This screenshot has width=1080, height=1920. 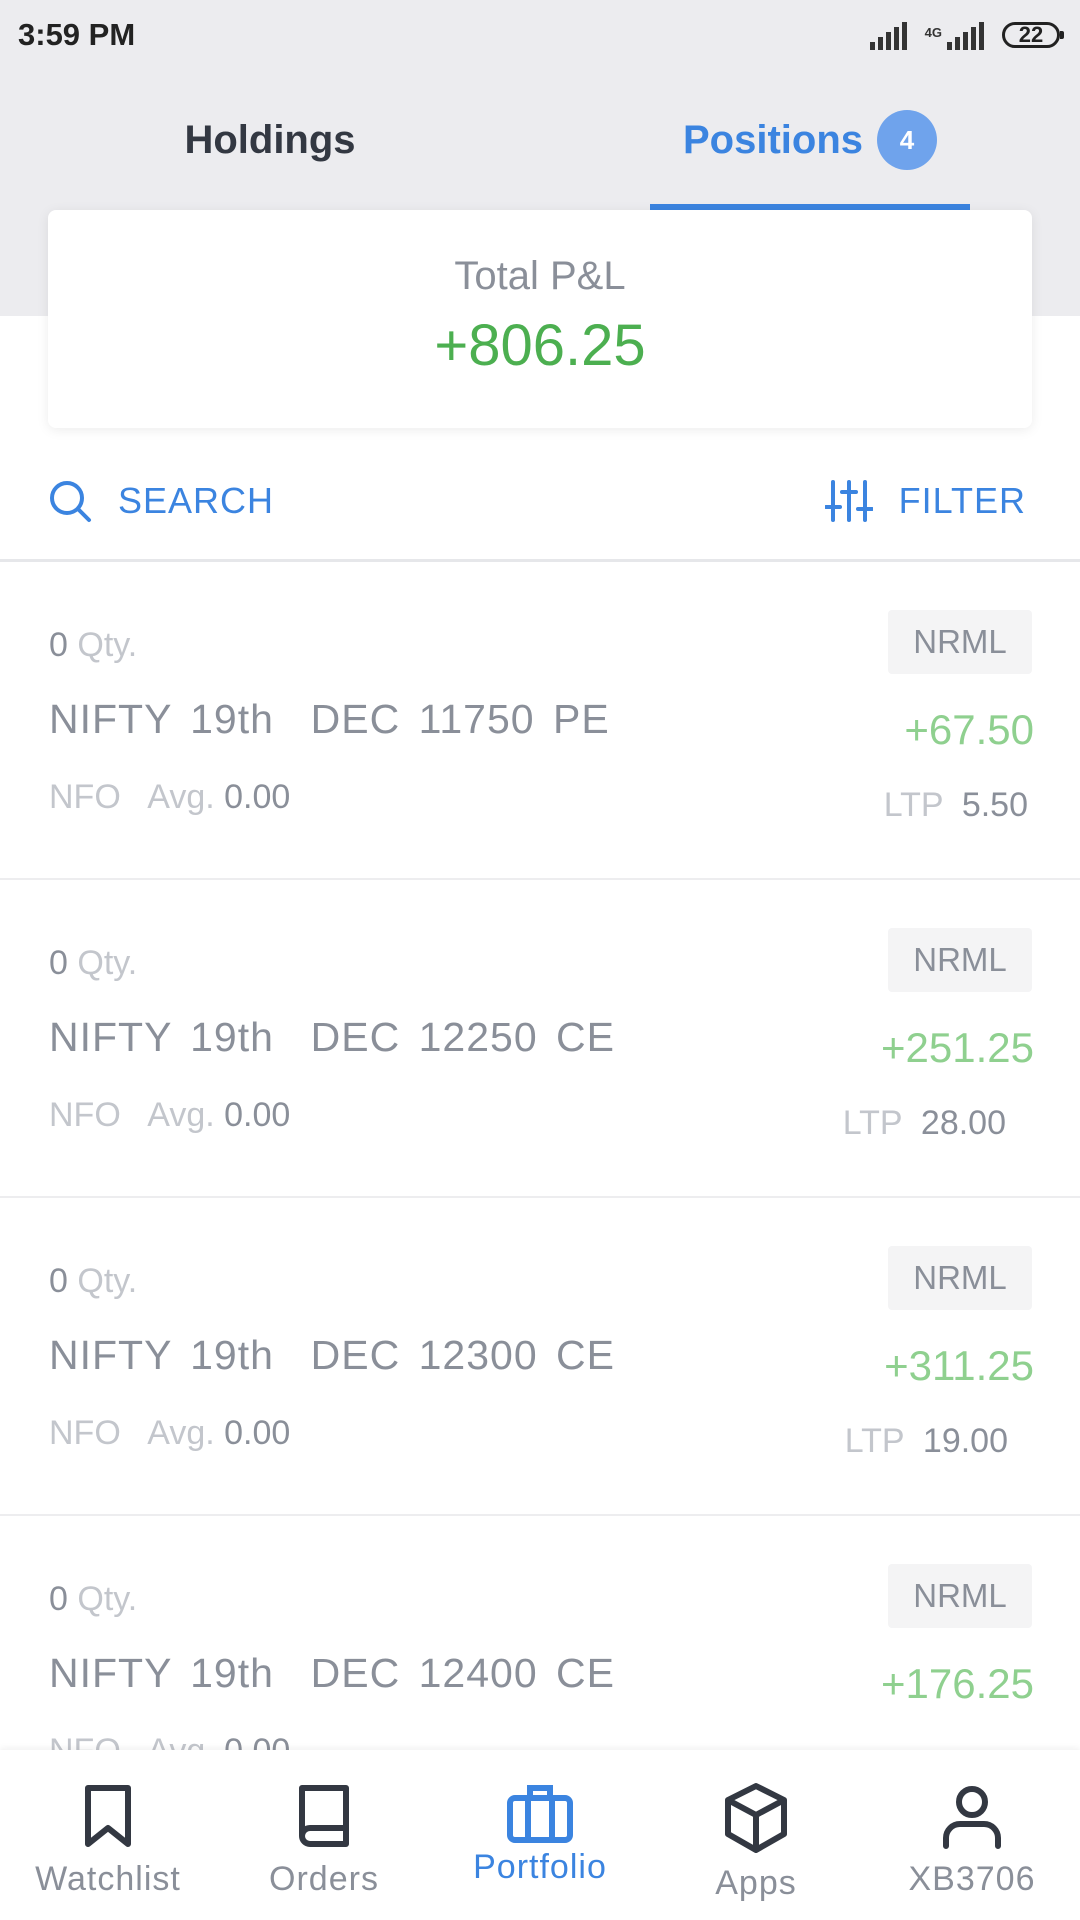 I want to click on tab-positions: Positions 4, so click(x=810, y=140).